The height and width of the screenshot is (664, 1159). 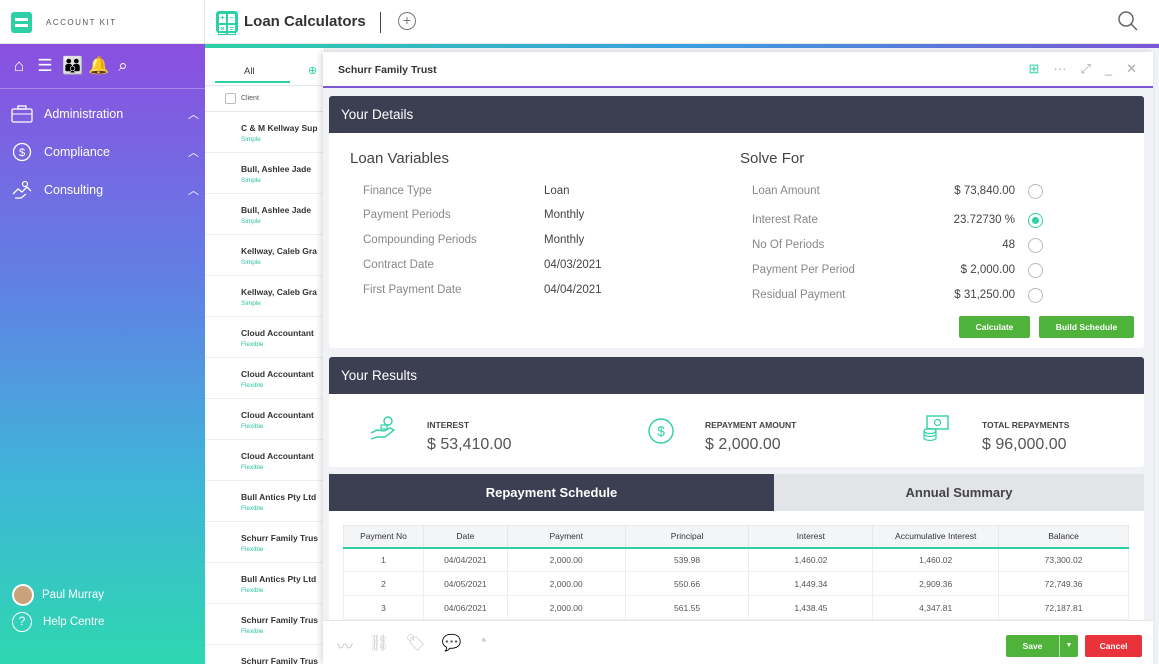 What do you see at coordinates (383, 537) in the screenshot?
I see `column-header: Payment No` at bounding box center [383, 537].